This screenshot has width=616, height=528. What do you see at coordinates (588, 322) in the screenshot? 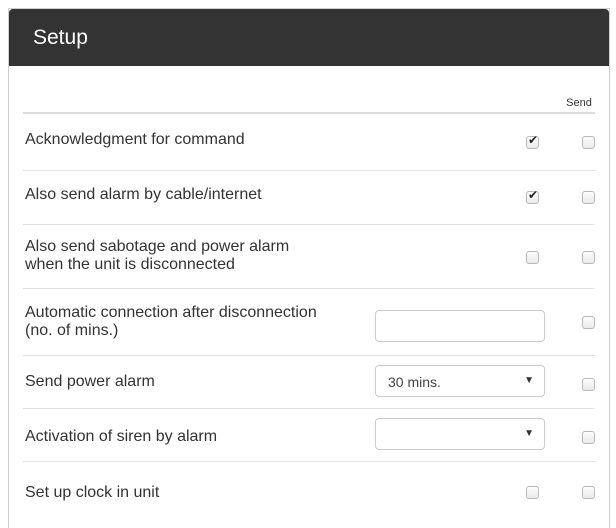
I see `auto-connection-send-checkbox` at bounding box center [588, 322].